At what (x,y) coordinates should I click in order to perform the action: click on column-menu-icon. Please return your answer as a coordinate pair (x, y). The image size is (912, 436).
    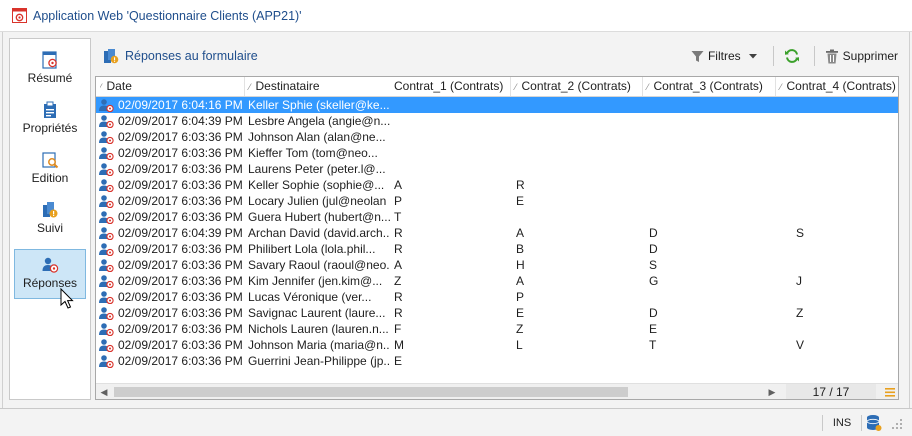
    Looking at the image, I should click on (890, 392).